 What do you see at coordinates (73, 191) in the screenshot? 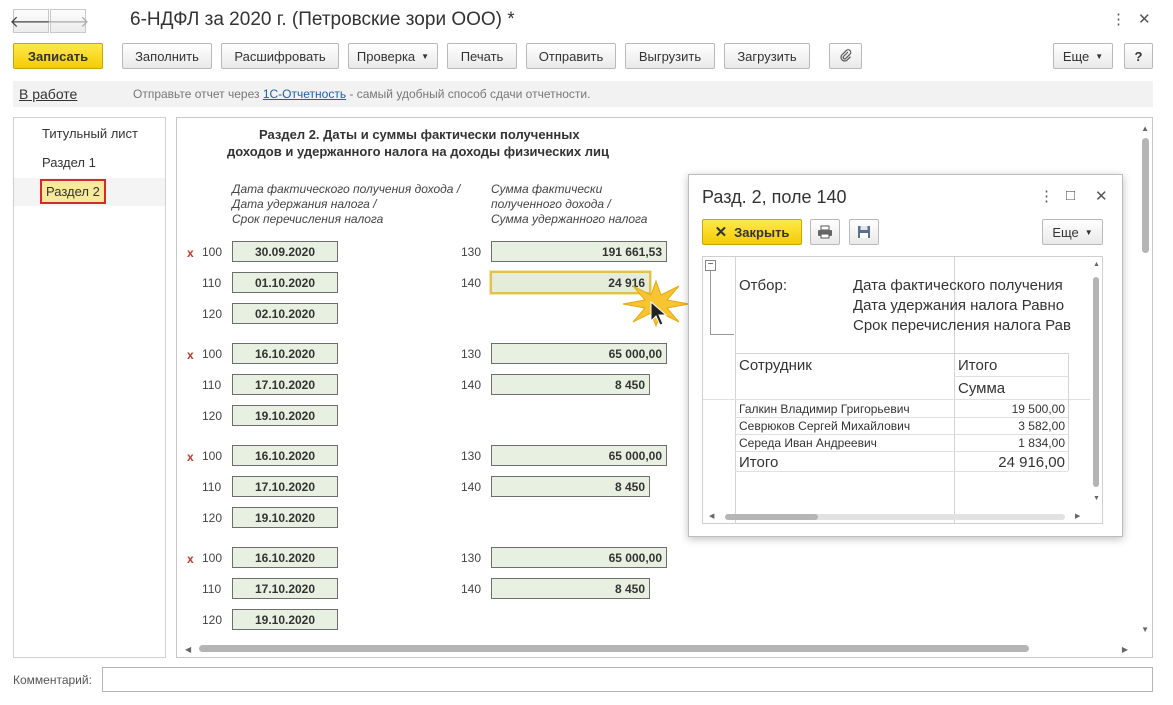
I see `sidebar-item-section-2: Раздел 2` at bounding box center [73, 191].